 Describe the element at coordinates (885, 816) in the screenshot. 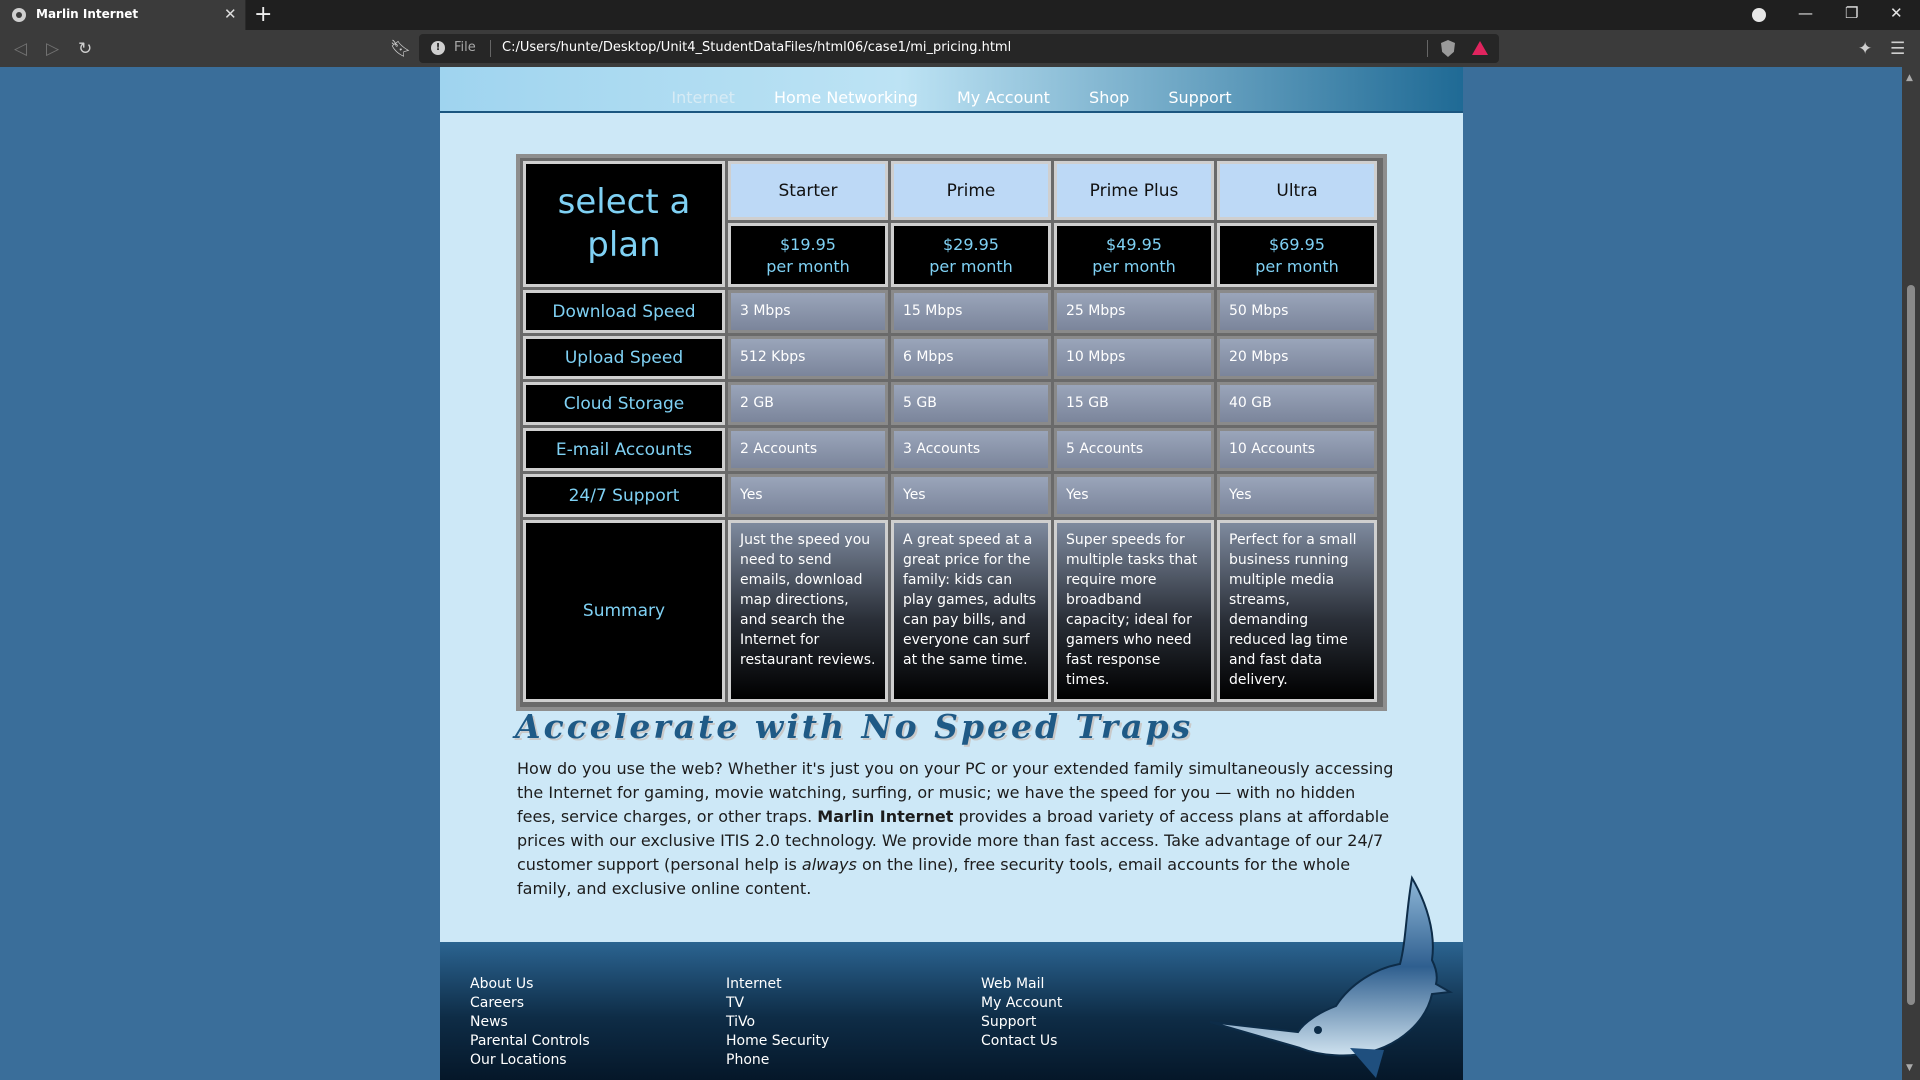

I see `intro-brand: Marlin Internet` at that location.